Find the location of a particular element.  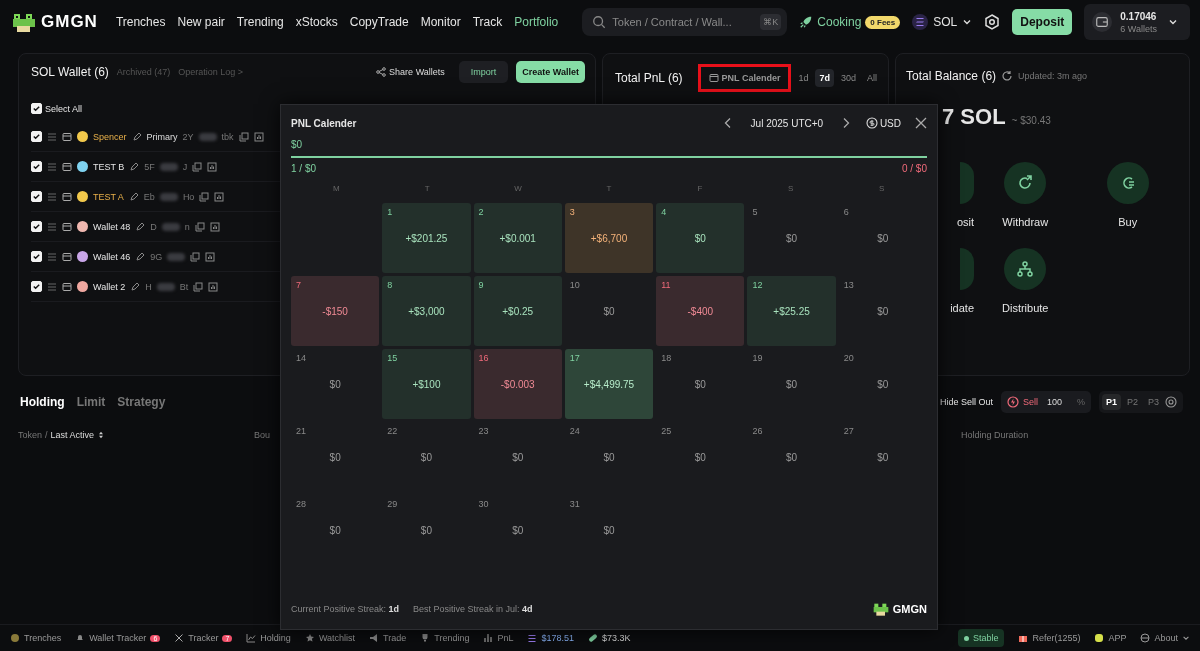

nav-link: CopyTrade is located at coordinates (379, 22).